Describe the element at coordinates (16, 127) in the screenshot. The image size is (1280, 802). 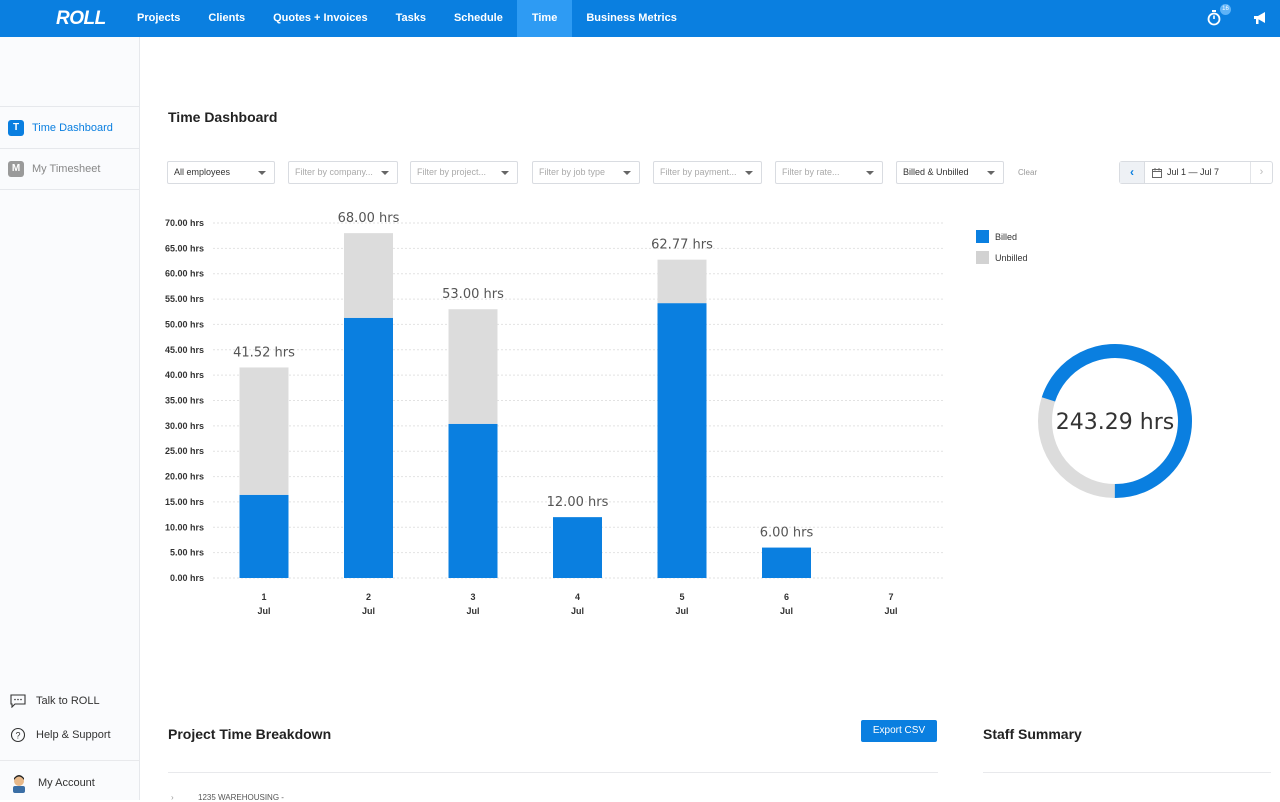
I see `time-dashboard-icon: T` at that location.